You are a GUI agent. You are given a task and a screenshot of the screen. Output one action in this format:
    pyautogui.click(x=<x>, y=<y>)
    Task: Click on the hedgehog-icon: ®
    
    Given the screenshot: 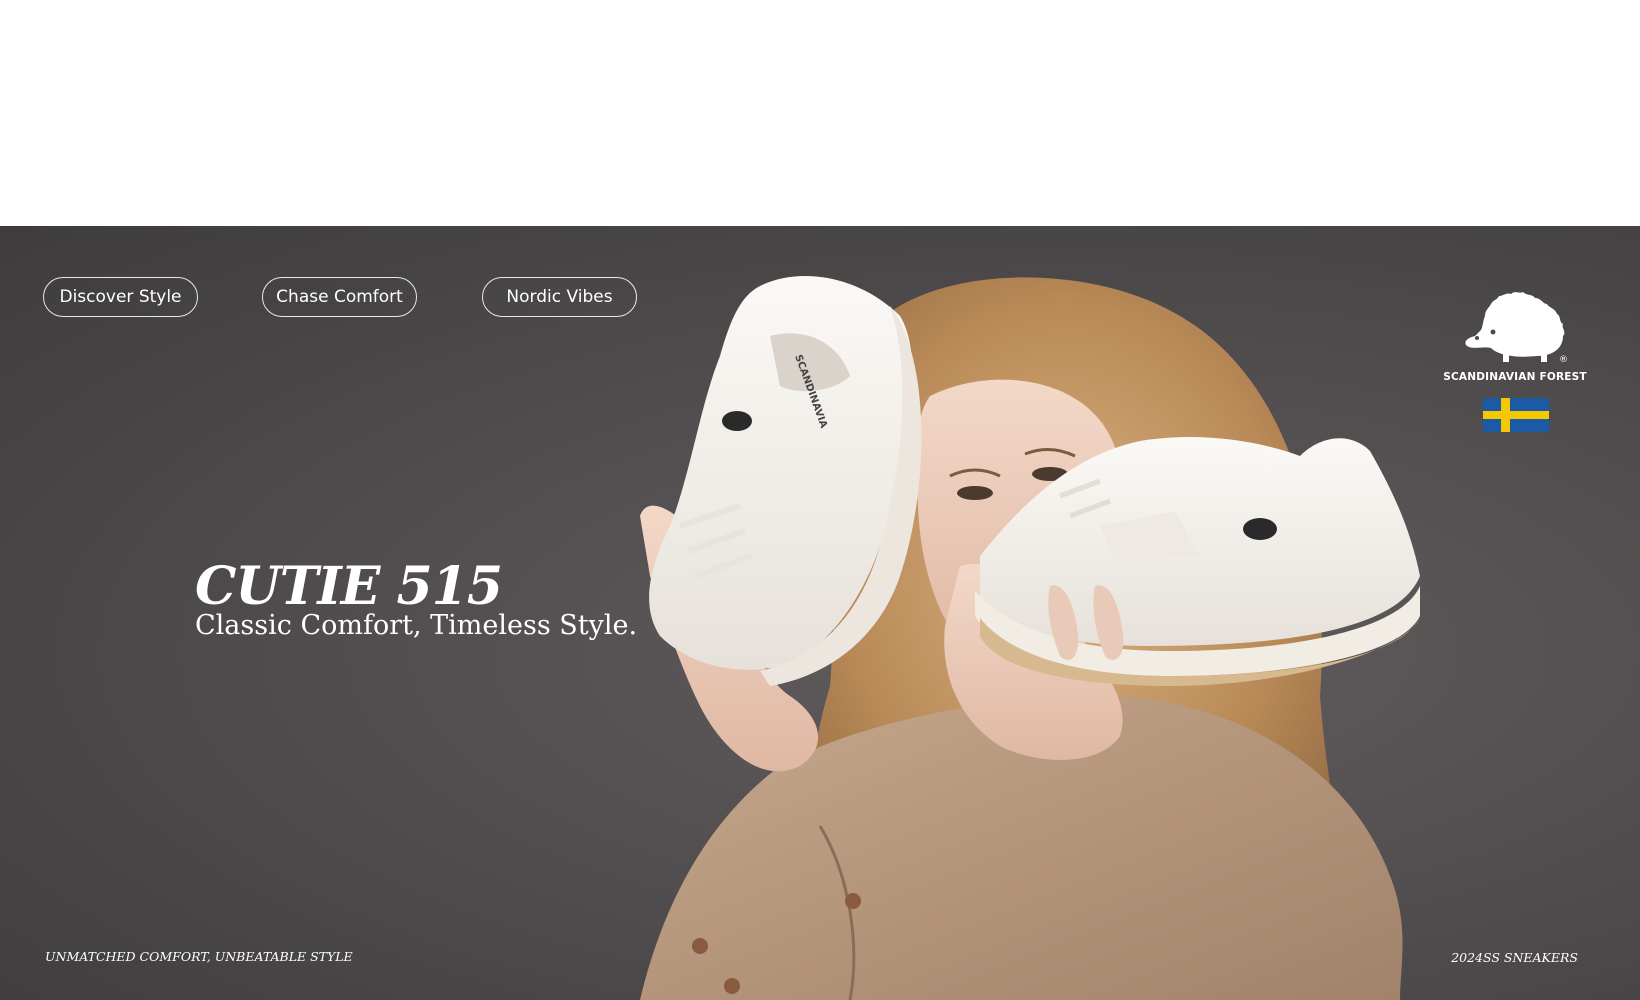 What is the action you would take?
    pyautogui.click(x=1516, y=328)
    